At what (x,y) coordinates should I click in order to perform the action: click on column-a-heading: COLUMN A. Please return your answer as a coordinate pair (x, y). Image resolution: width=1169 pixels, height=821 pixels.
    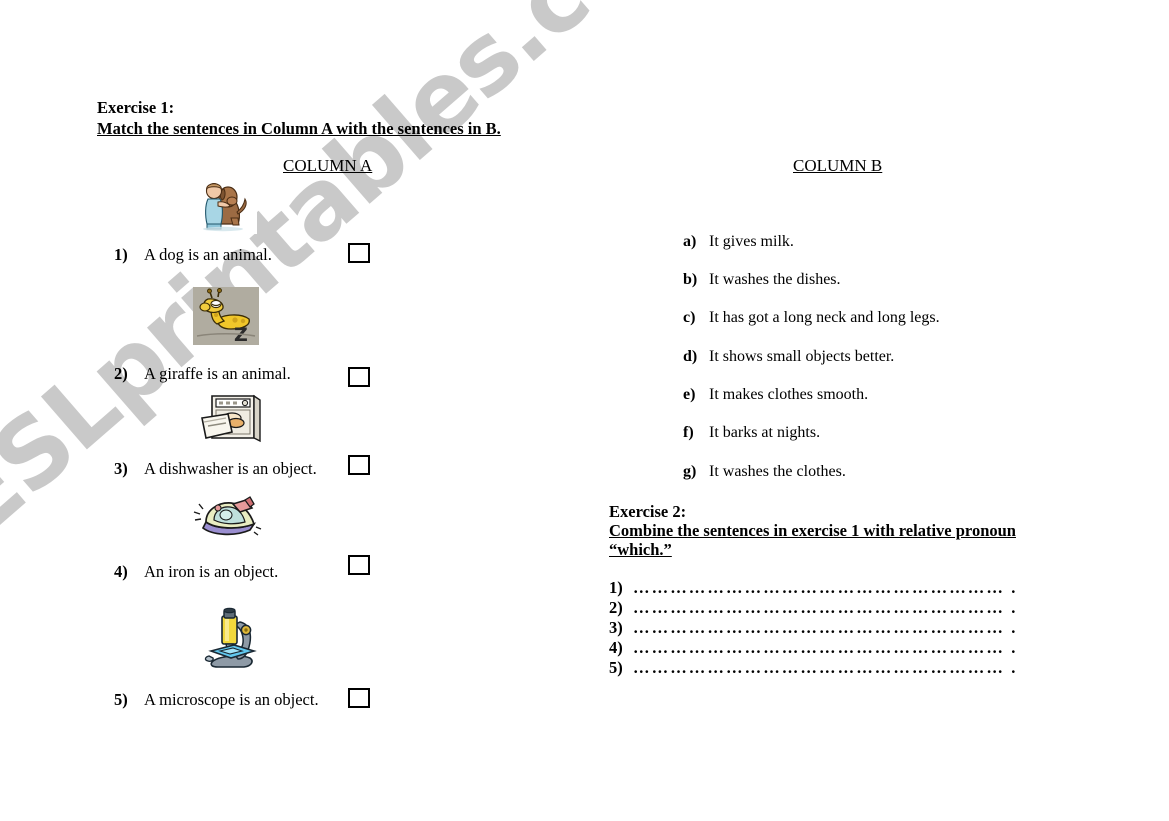
    Looking at the image, I should click on (328, 165).